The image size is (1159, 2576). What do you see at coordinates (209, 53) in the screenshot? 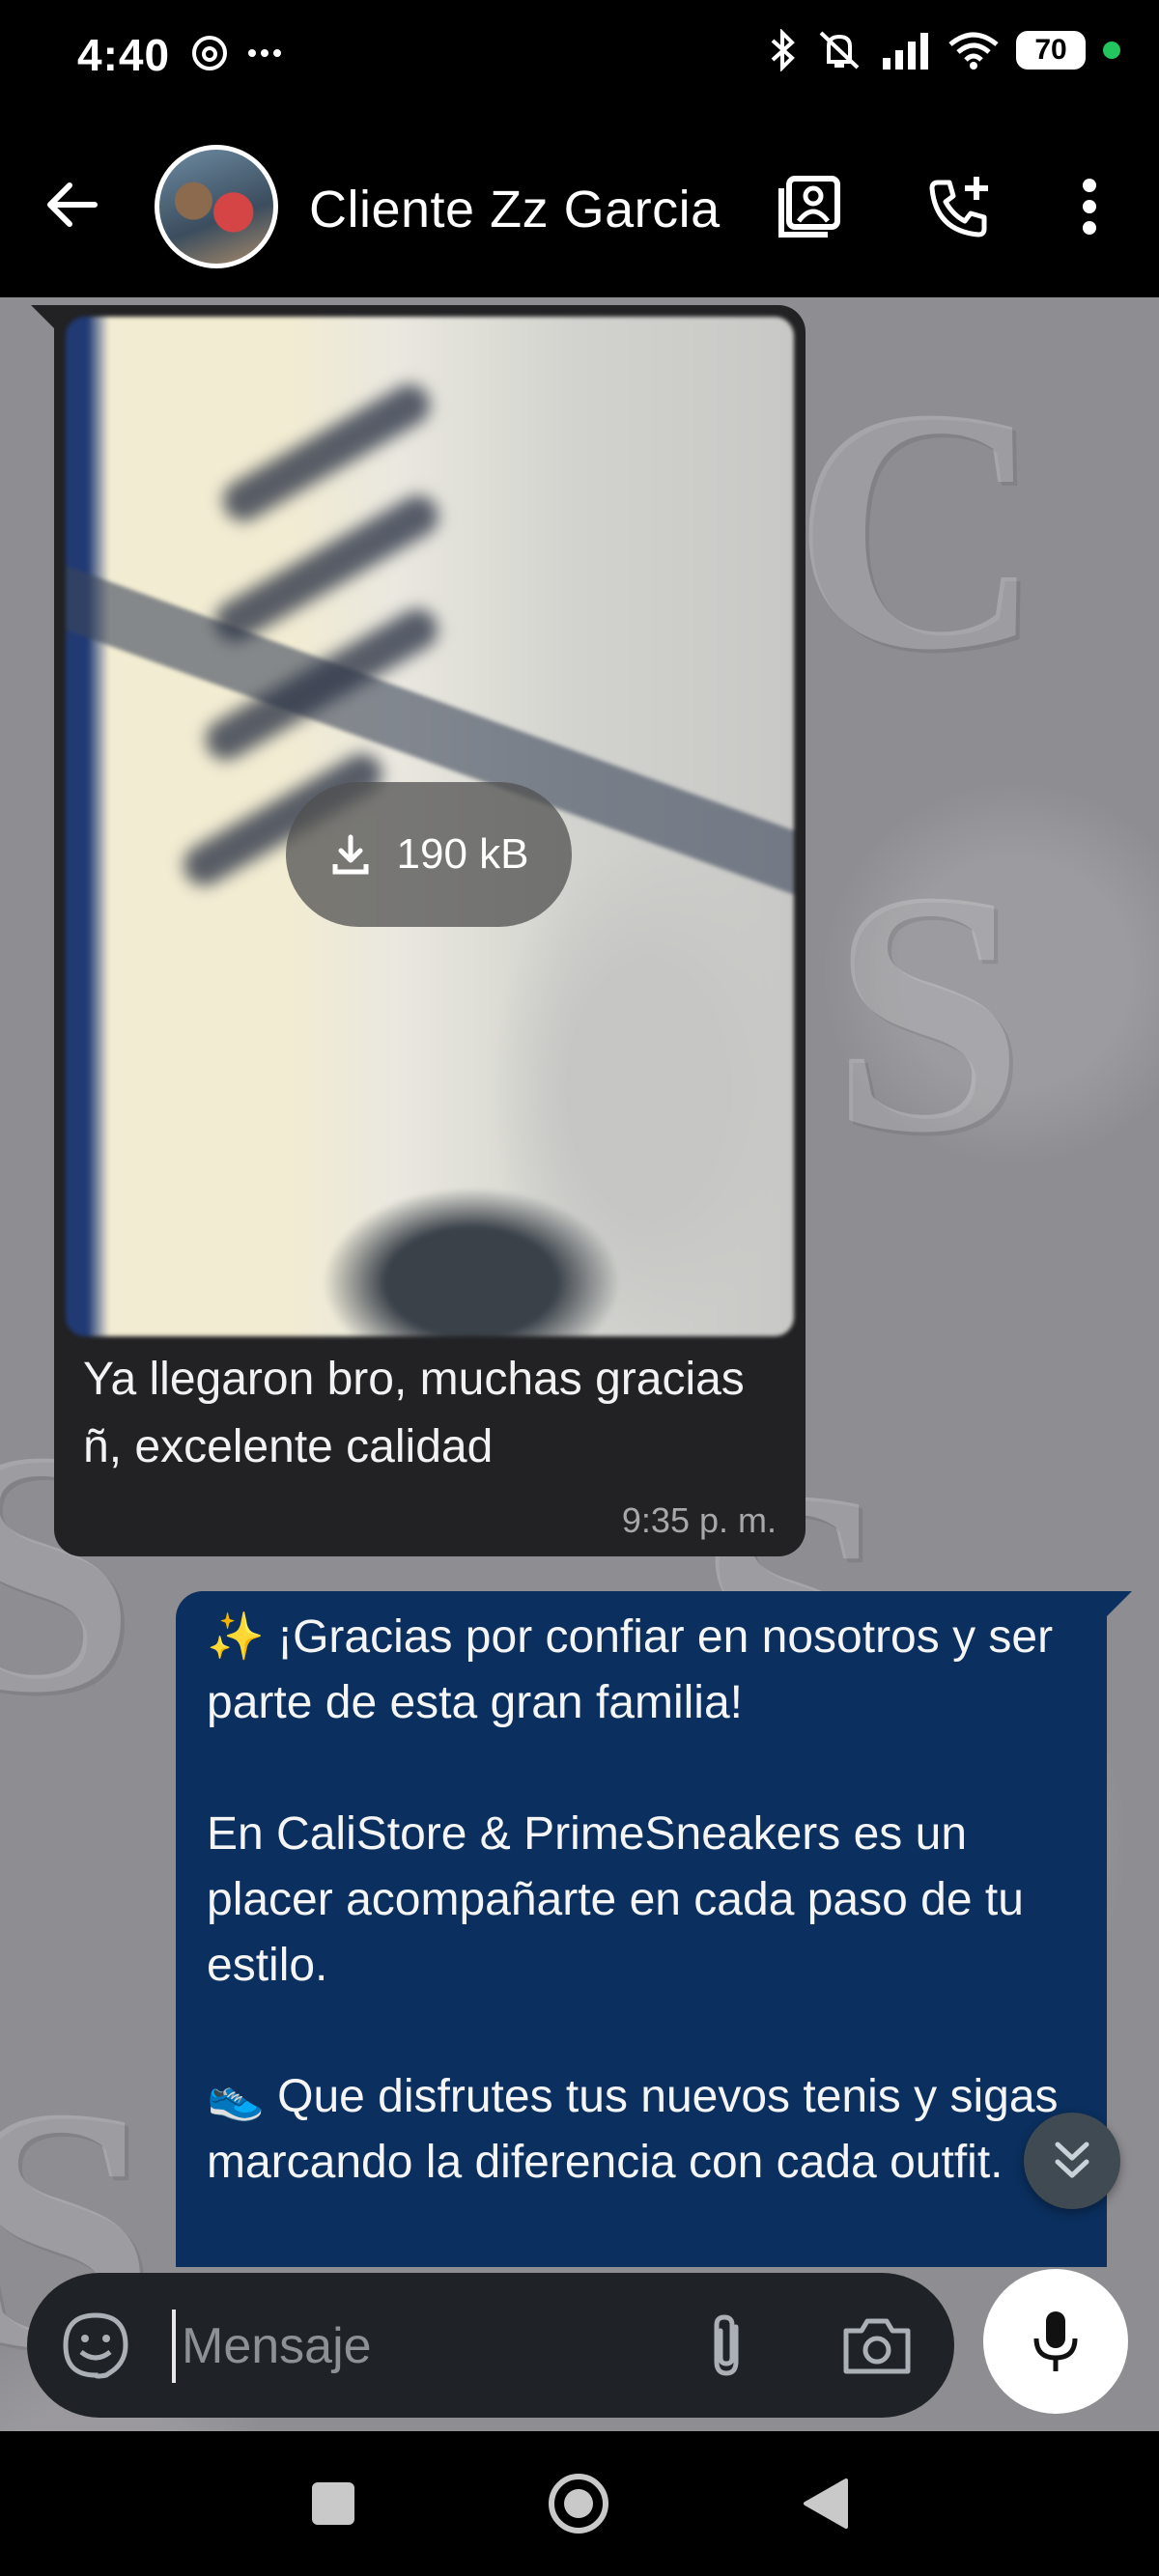
I see `threads-icon` at bounding box center [209, 53].